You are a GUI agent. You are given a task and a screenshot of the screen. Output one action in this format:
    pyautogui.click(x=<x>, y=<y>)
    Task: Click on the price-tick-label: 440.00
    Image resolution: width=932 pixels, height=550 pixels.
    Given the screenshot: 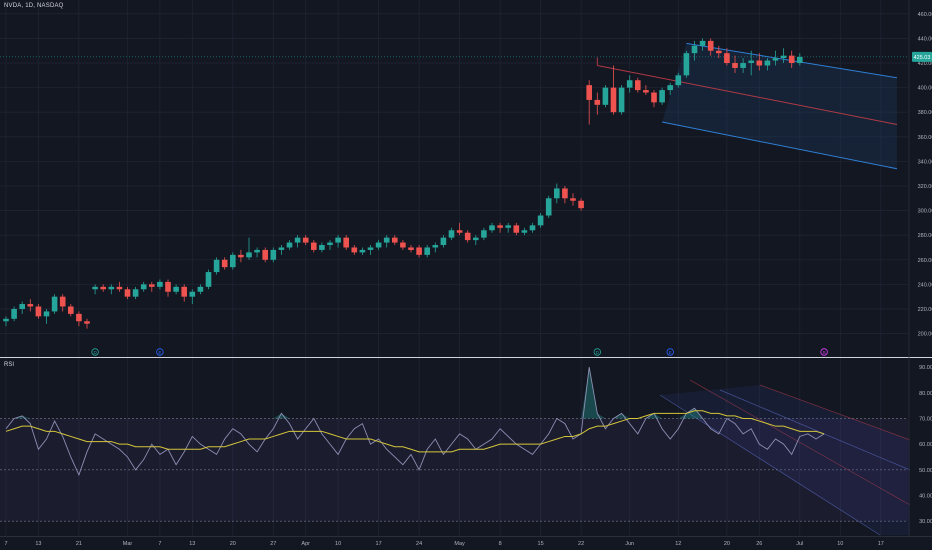 What is the action you would take?
    pyautogui.click(x=925, y=39)
    